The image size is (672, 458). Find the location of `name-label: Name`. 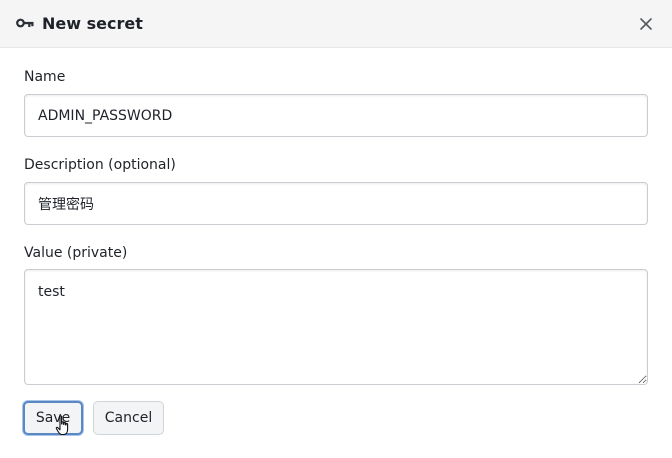

name-label: Name is located at coordinates (45, 77).